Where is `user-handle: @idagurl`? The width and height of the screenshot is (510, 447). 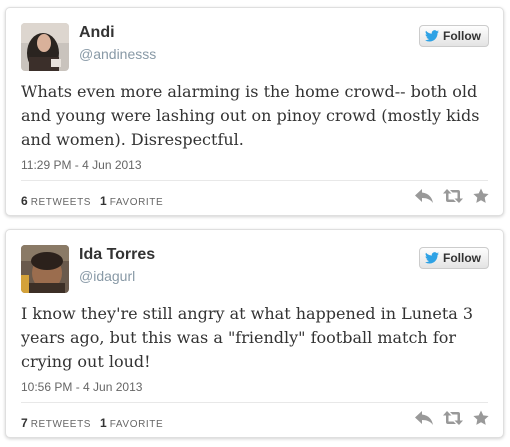
user-handle: @idagurl is located at coordinates (107, 276).